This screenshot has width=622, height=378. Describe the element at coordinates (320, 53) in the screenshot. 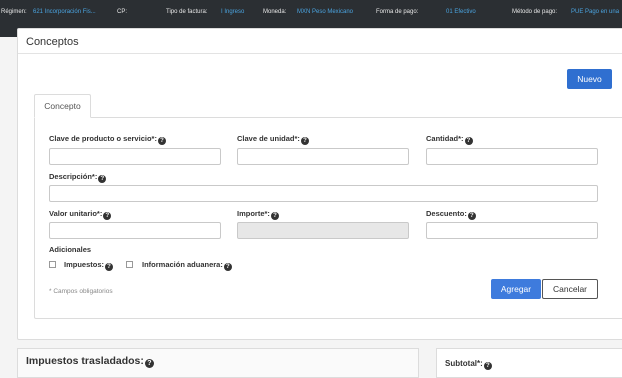

I see `panel-divider` at that location.